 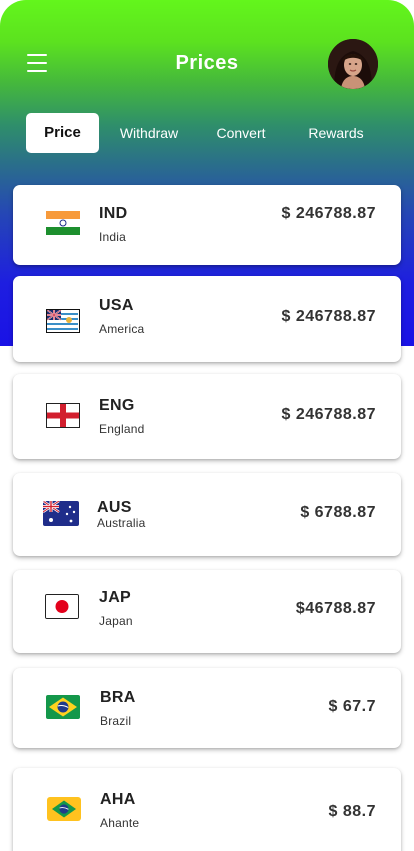 What do you see at coordinates (62, 133) in the screenshot?
I see `tab-price: Price` at bounding box center [62, 133].